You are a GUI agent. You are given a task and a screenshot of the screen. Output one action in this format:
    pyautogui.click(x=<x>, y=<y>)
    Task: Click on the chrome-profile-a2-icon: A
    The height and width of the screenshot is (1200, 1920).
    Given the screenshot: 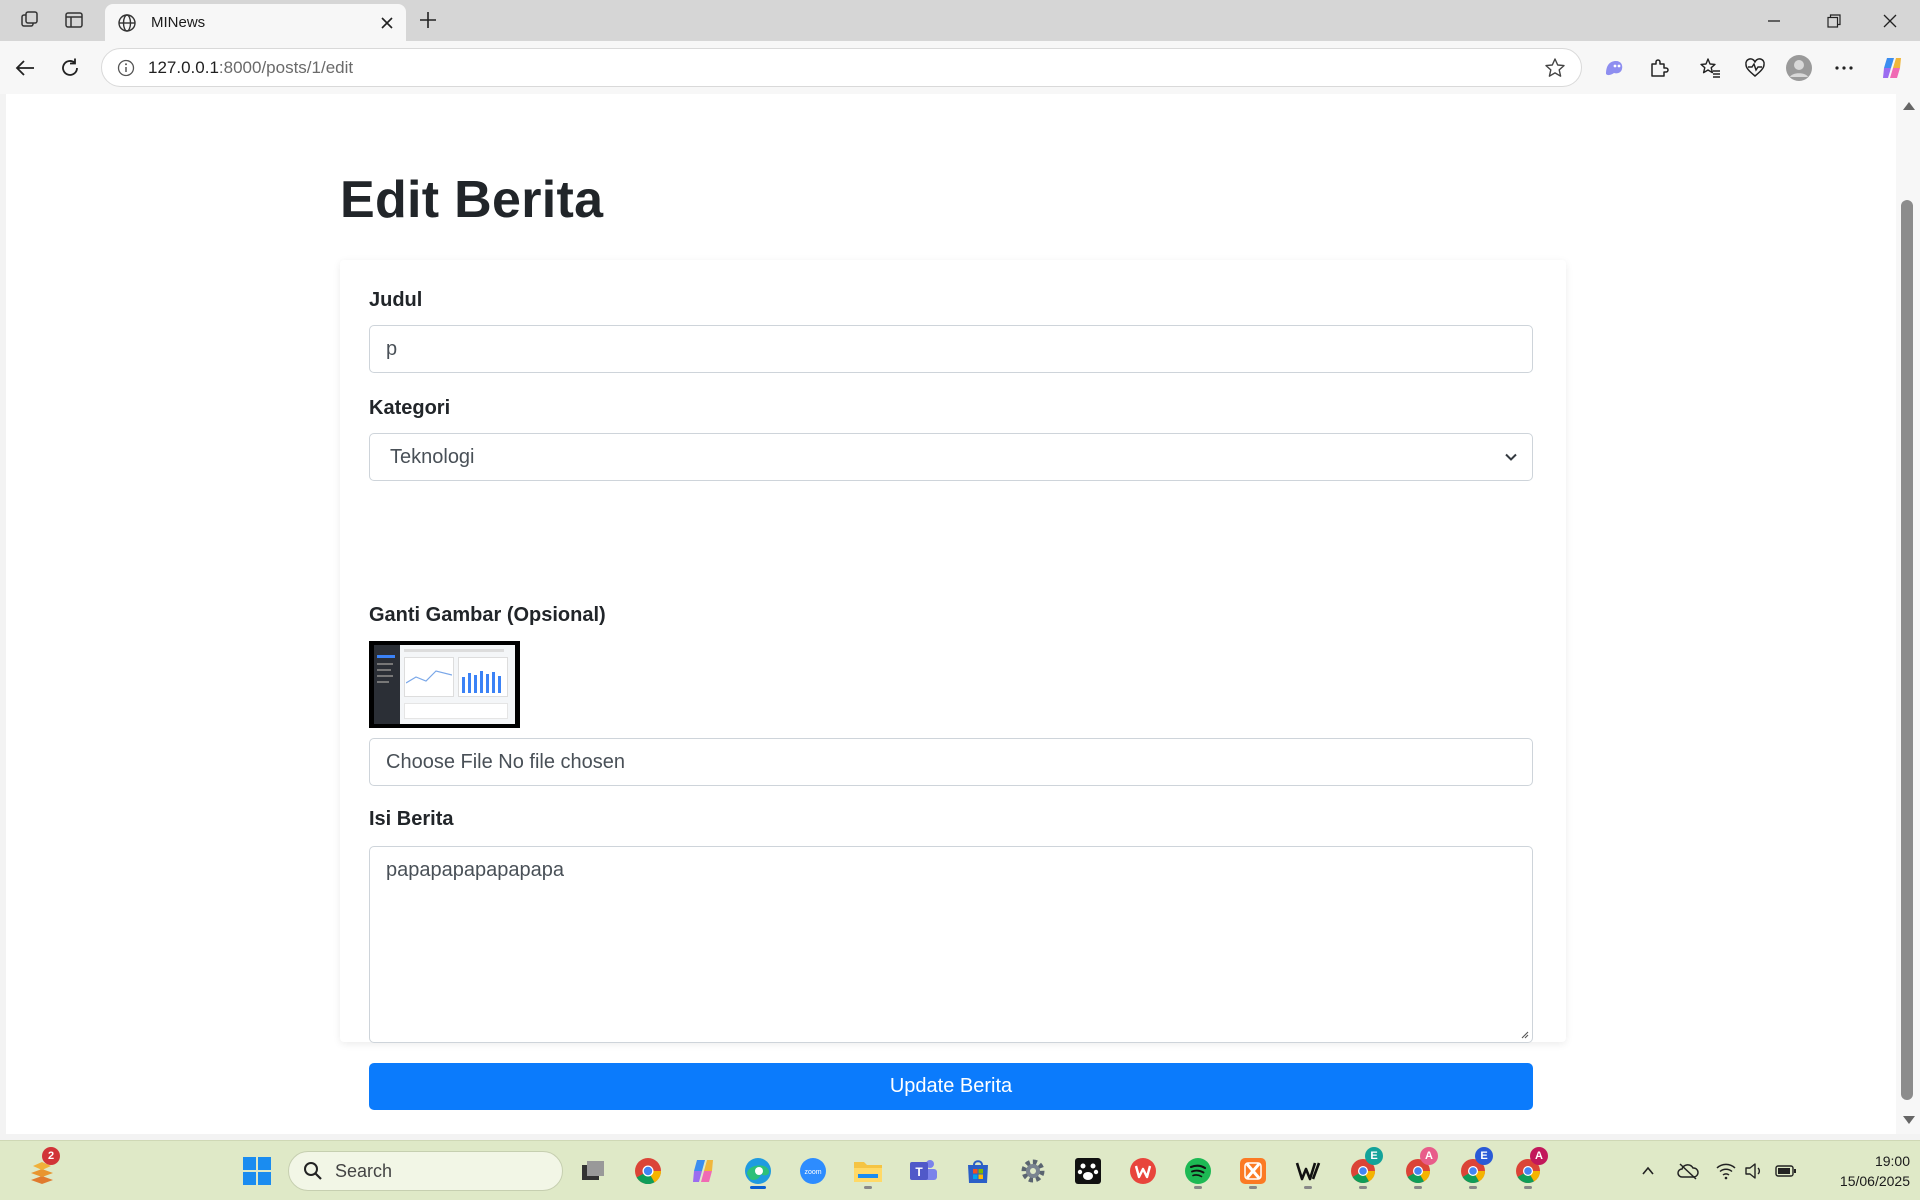 What is the action you would take?
    pyautogui.click(x=1528, y=1169)
    